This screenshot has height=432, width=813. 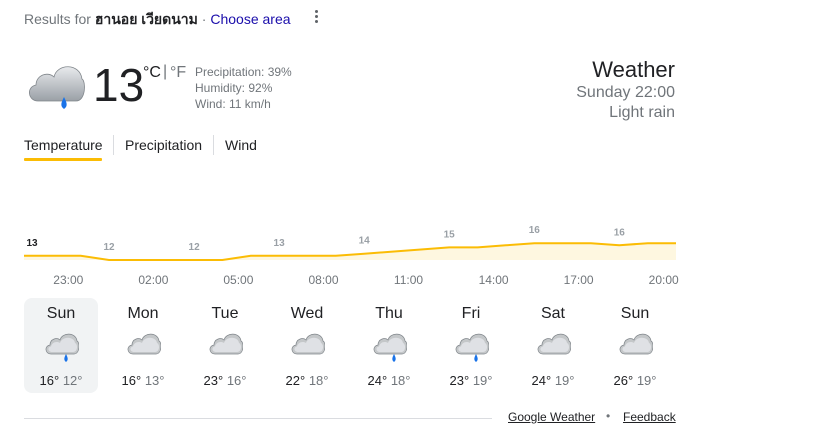 I want to click on day-temps: 24° 19°, so click(x=553, y=380).